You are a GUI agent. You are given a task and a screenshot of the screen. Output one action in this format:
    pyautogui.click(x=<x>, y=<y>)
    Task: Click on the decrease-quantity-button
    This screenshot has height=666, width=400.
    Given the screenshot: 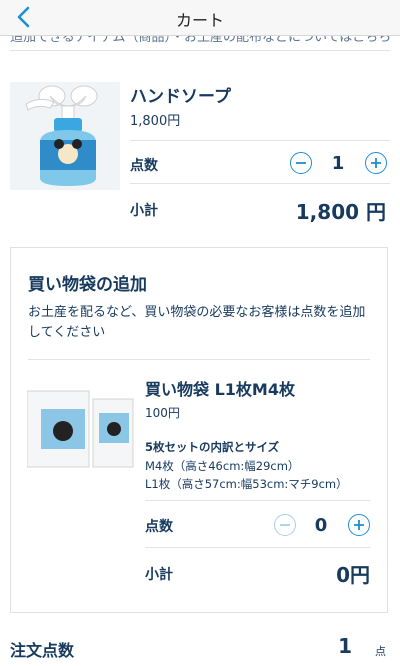 What is the action you would take?
    pyautogui.click(x=301, y=163)
    